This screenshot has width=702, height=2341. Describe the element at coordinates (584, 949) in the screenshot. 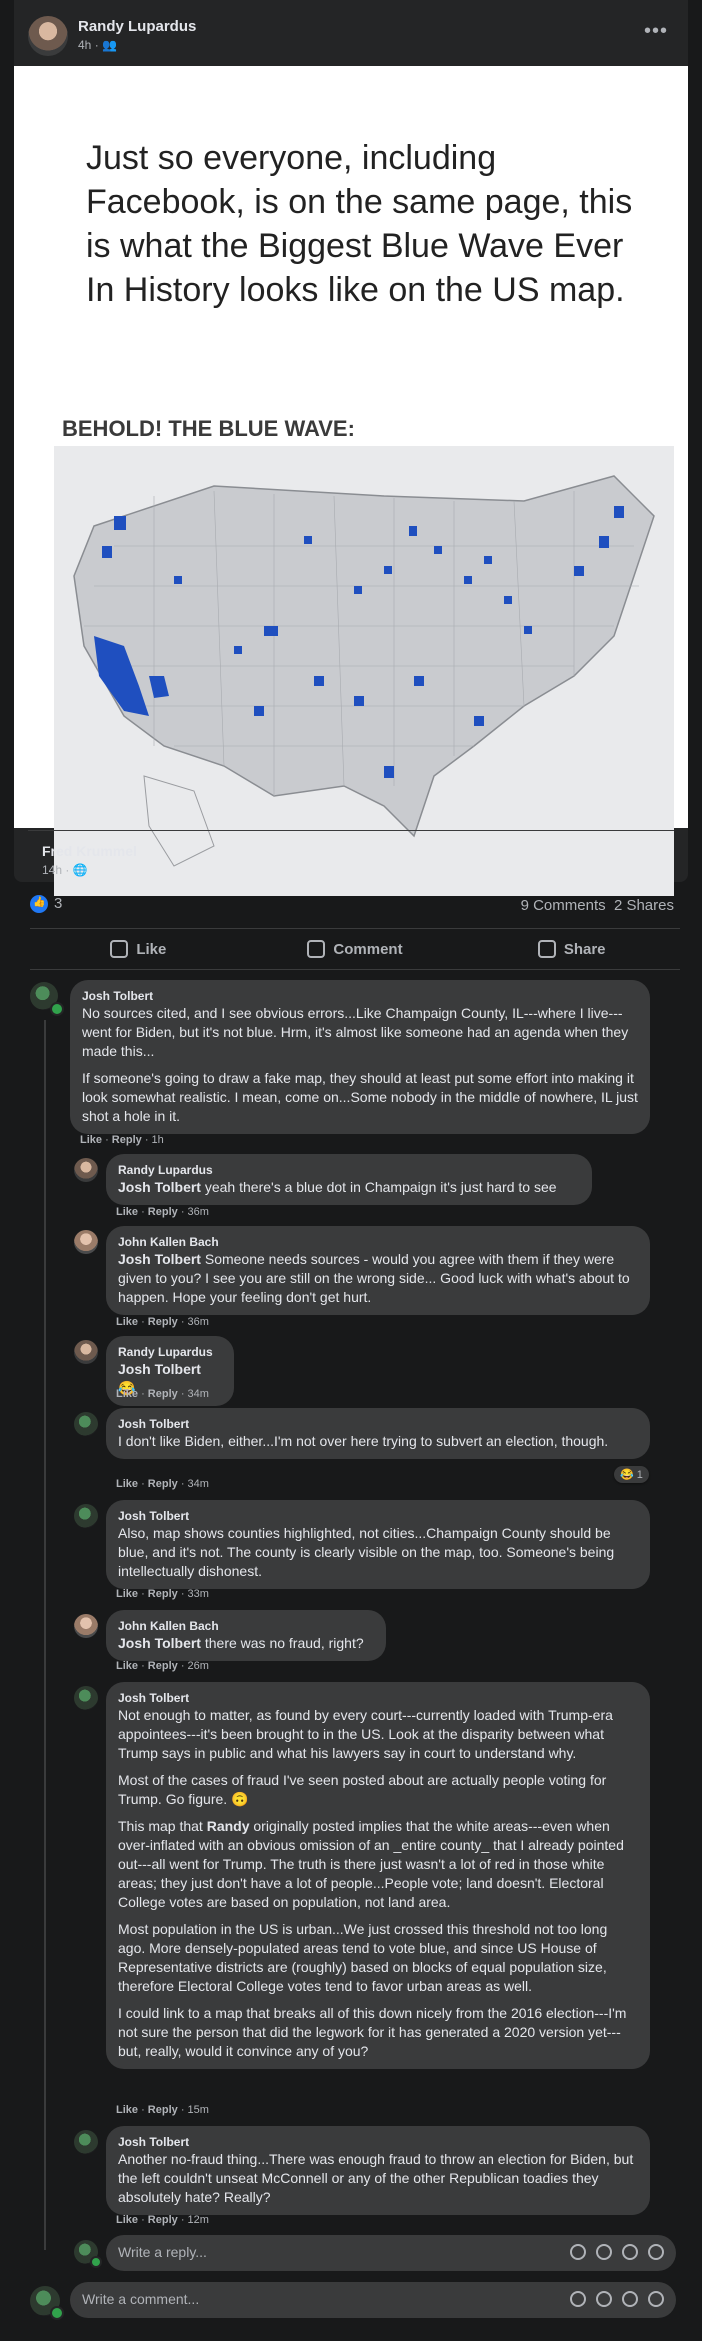

I see `share-label: Share` at that location.